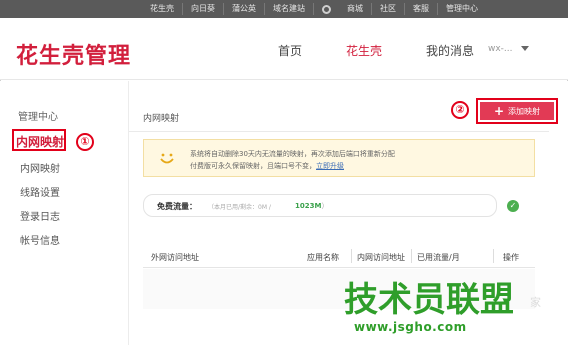 The width and height of the screenshot is (568, 345). I want to click on top-link-admin: 管理中心, so click(462, 9).